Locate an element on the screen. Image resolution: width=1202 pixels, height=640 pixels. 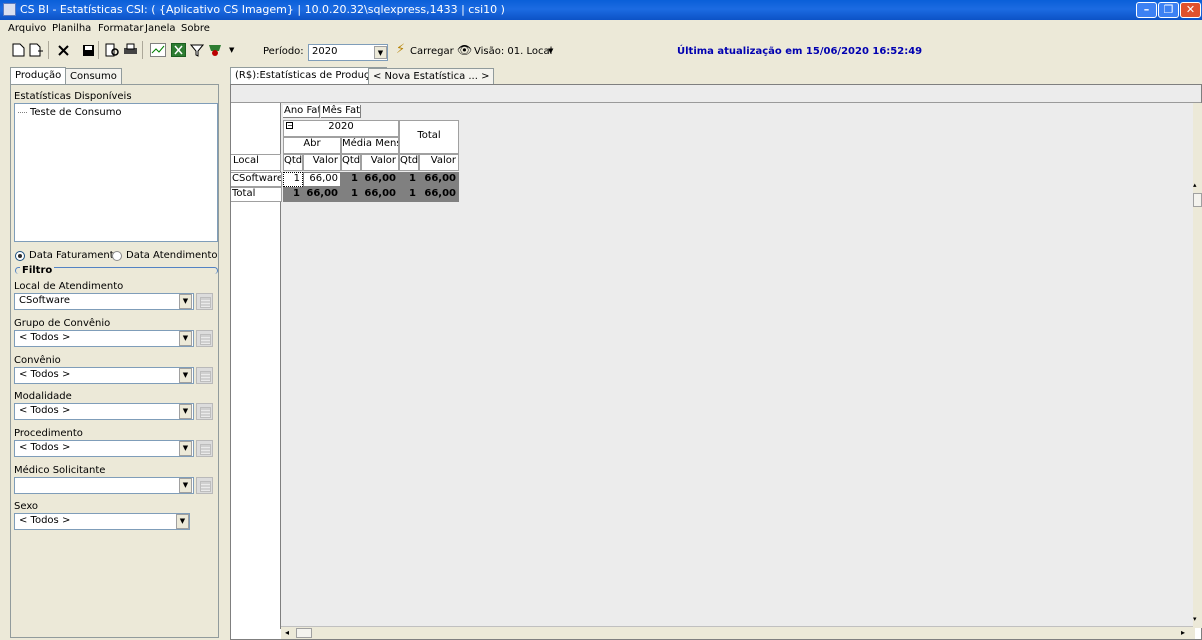
menu-janela: Janela is located at coordinates (160, 28).